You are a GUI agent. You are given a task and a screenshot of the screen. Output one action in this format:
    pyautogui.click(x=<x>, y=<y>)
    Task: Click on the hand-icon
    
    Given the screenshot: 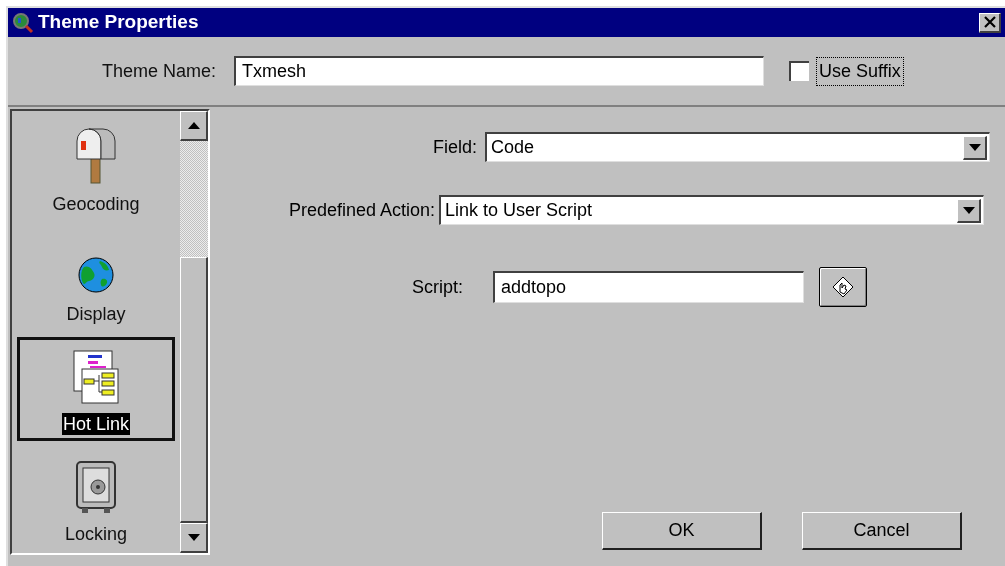 What is the action you would take?
    pyautogui.click(x=843, y=287)
    